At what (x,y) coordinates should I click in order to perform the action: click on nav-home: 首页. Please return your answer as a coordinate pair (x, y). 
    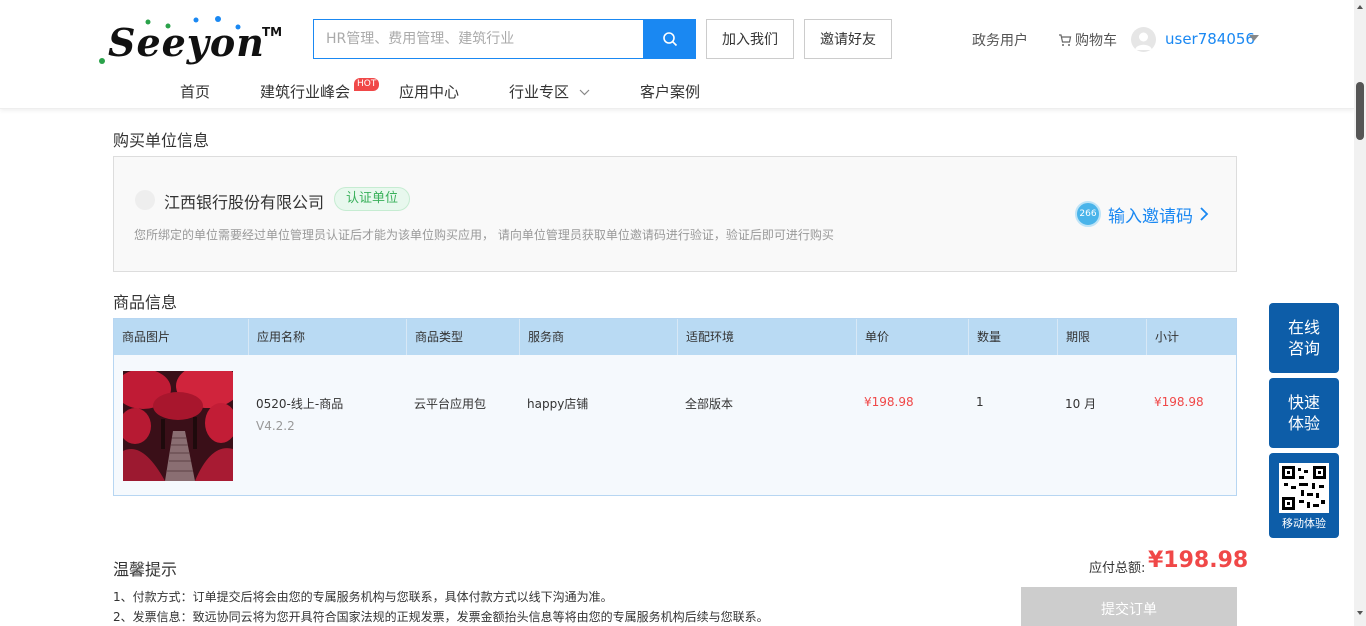
    Looking at the image, I should click on (195, 91).